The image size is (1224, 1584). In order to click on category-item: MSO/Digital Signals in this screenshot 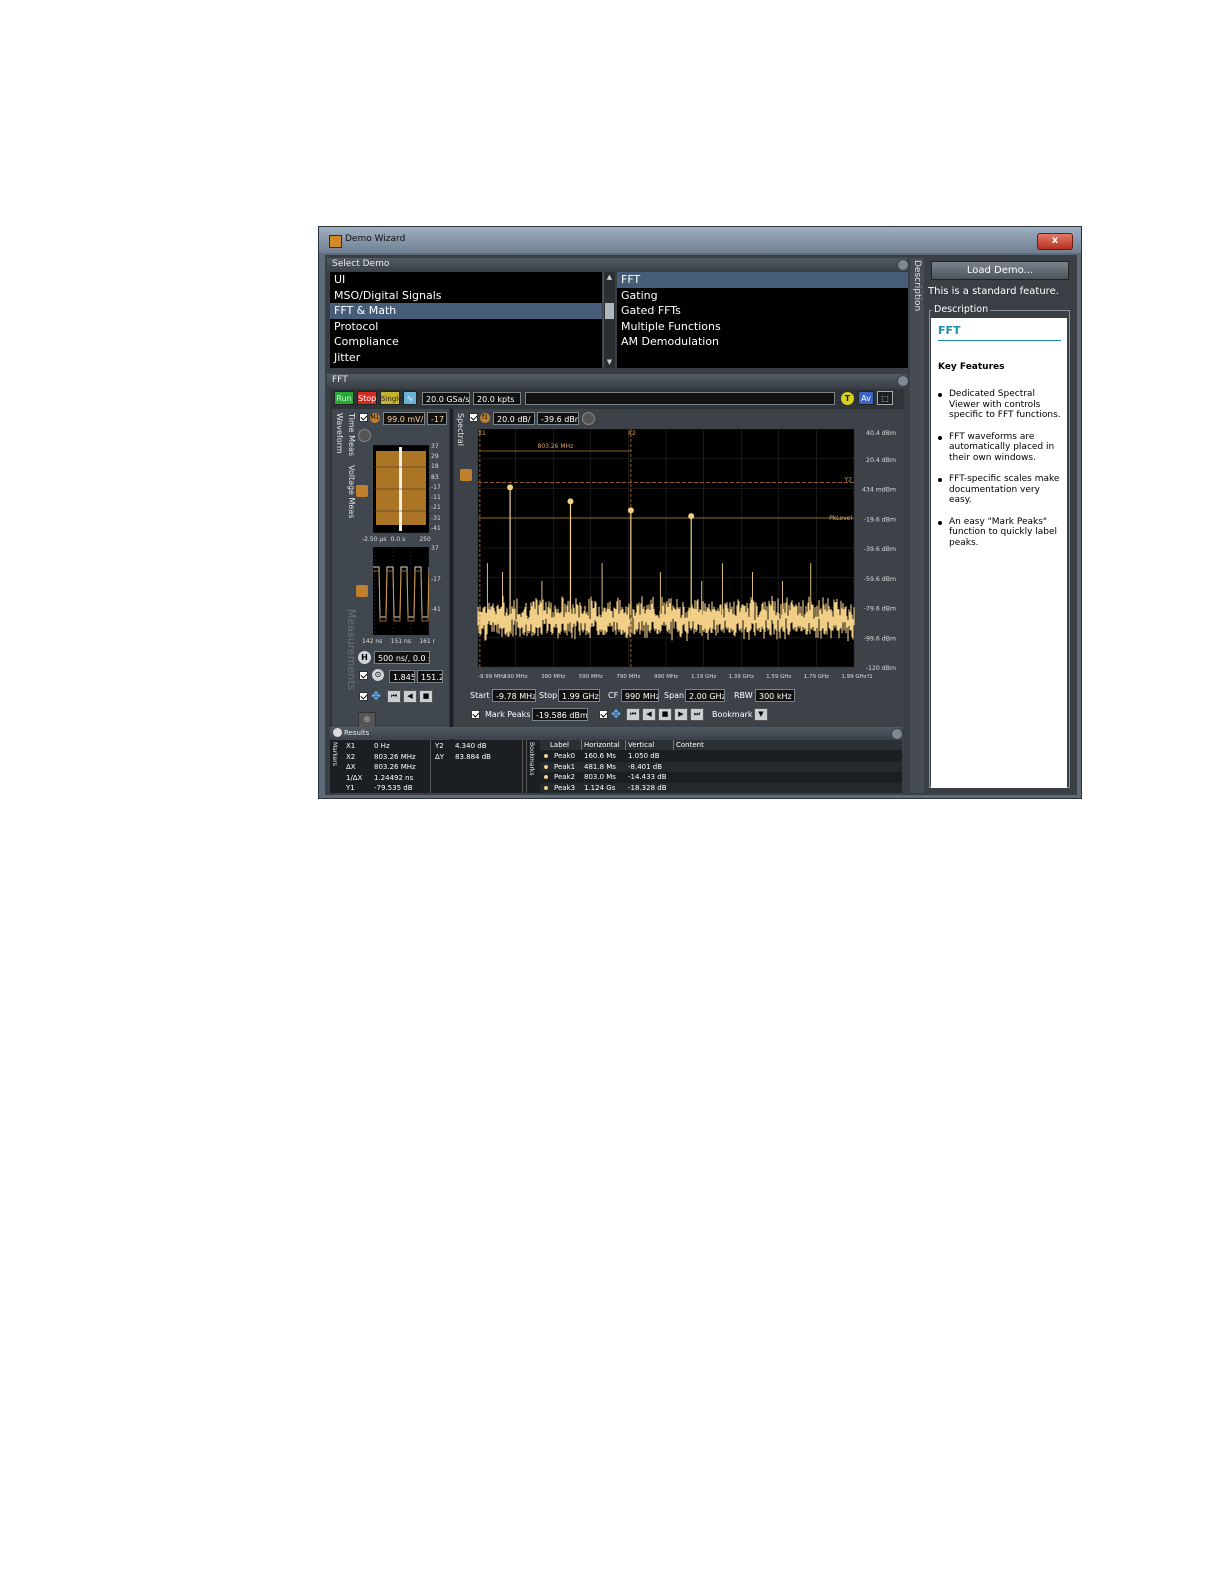, I will do `click(466, 296)`.